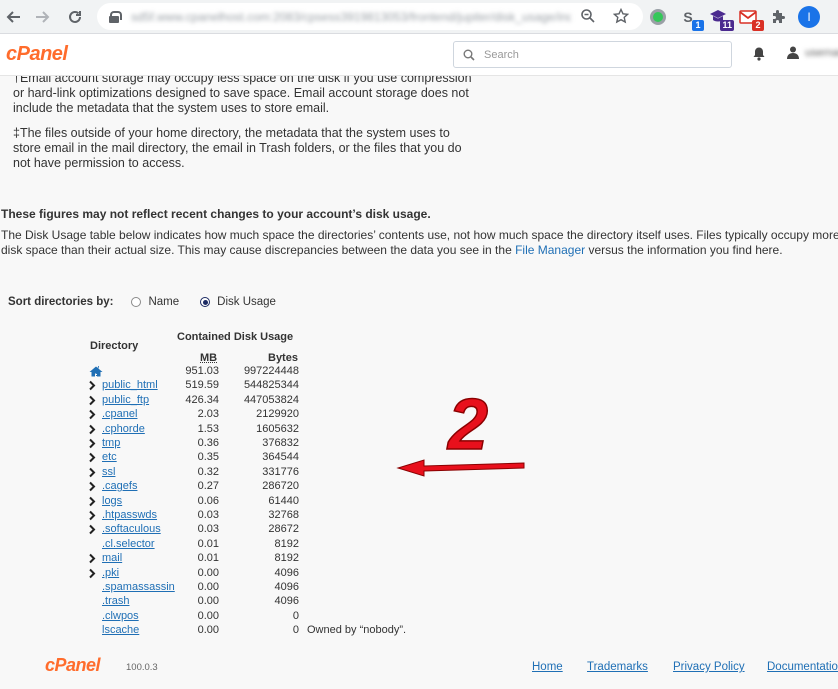  Describe the element at coordinates (809, 17) in the screenshot. I see `profile-avatar: I` at that location.